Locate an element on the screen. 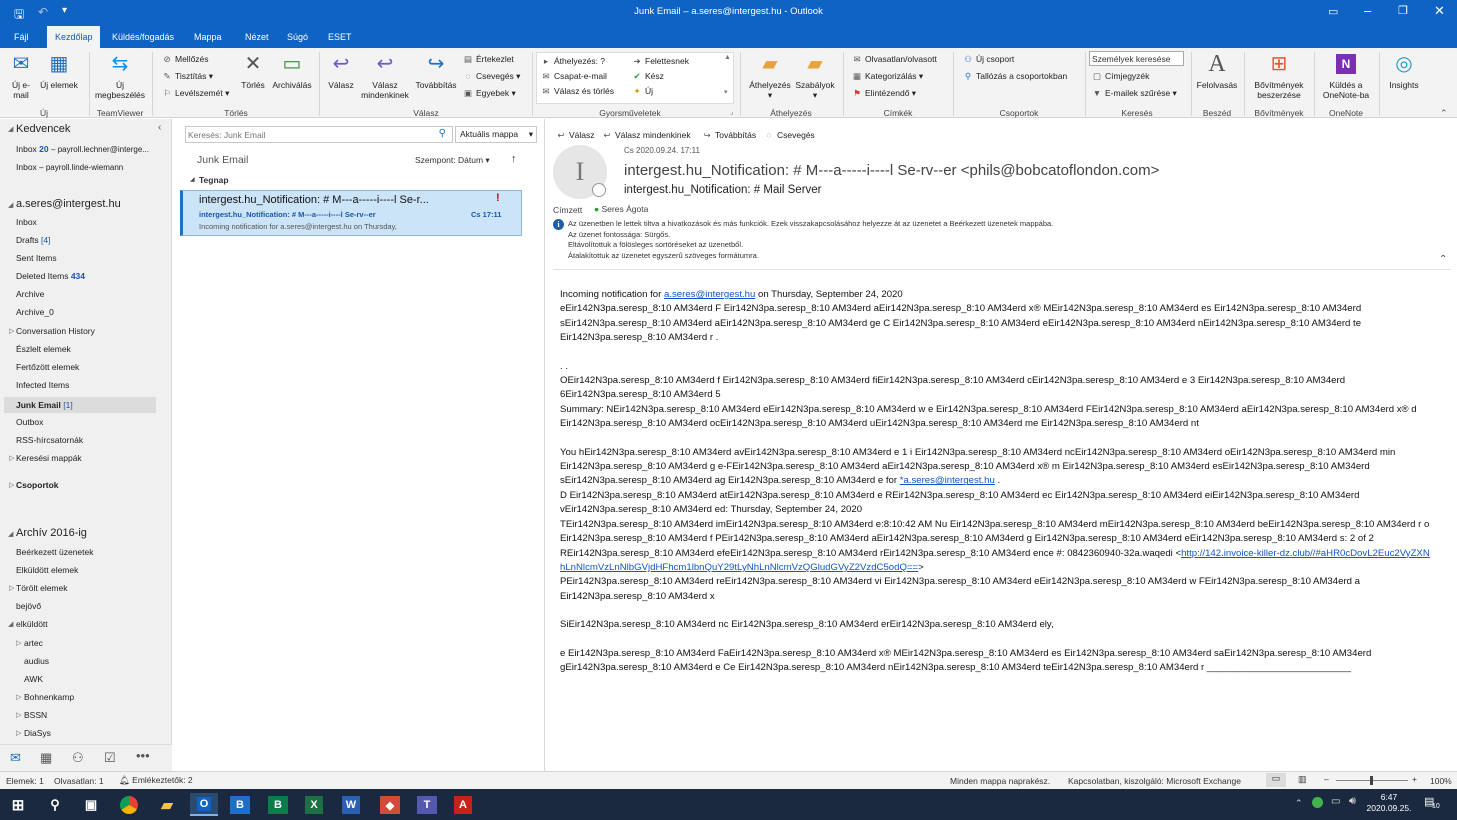 The width and height of the screenshot is (1457, 820). search-box: ⚲ is located at coordinates (319, 134).